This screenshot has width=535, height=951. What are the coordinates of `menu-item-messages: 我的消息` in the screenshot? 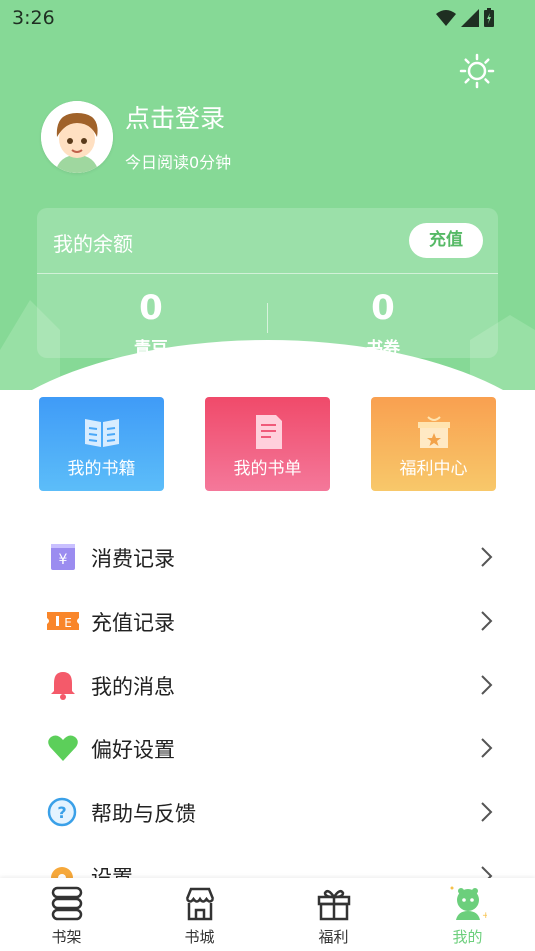 It's located at (267, 685).